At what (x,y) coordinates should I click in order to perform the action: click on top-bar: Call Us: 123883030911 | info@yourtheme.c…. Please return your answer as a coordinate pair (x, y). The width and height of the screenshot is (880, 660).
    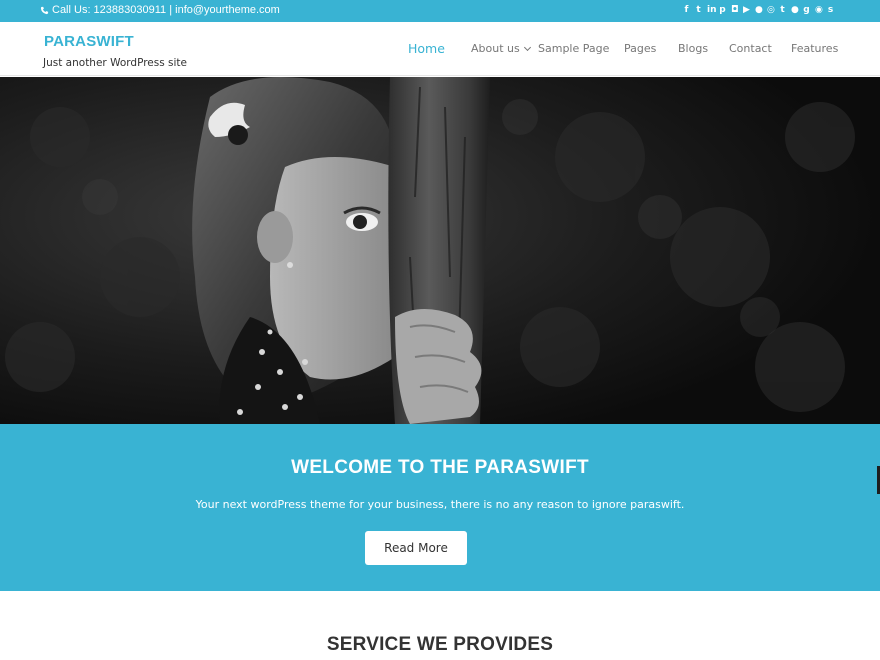
    Looking at the image, I should click on (440, 11).